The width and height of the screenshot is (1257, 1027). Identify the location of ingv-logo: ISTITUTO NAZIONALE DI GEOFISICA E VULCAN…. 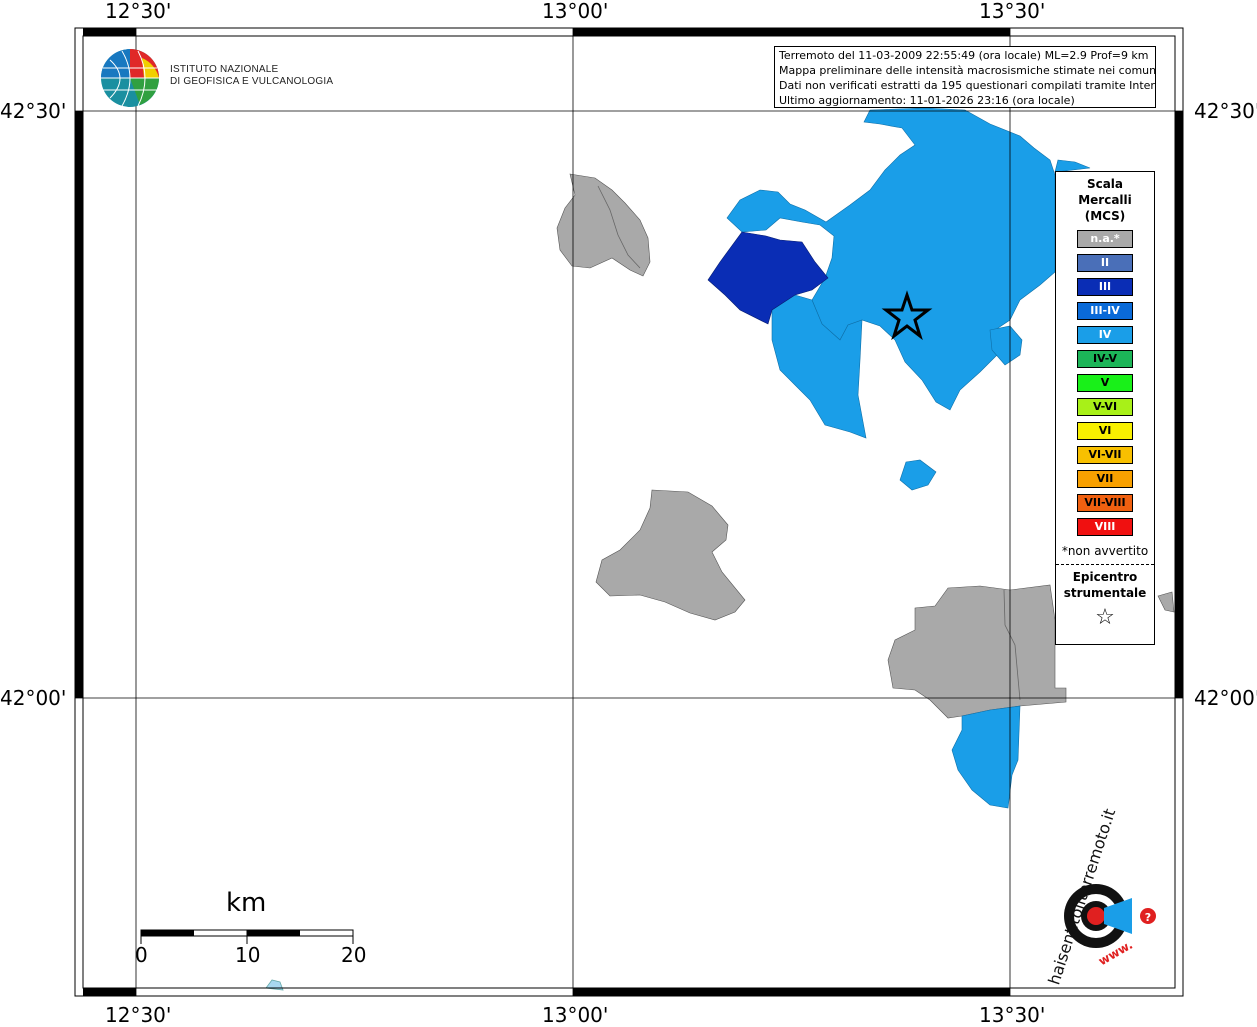
(217, 78).